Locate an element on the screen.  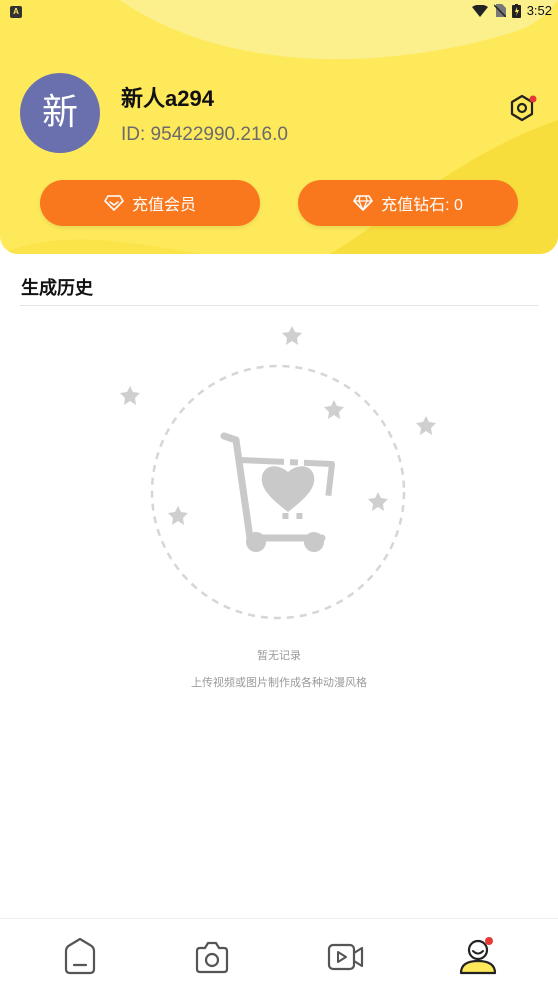
tab-profile is located at coordinates (478, 957).